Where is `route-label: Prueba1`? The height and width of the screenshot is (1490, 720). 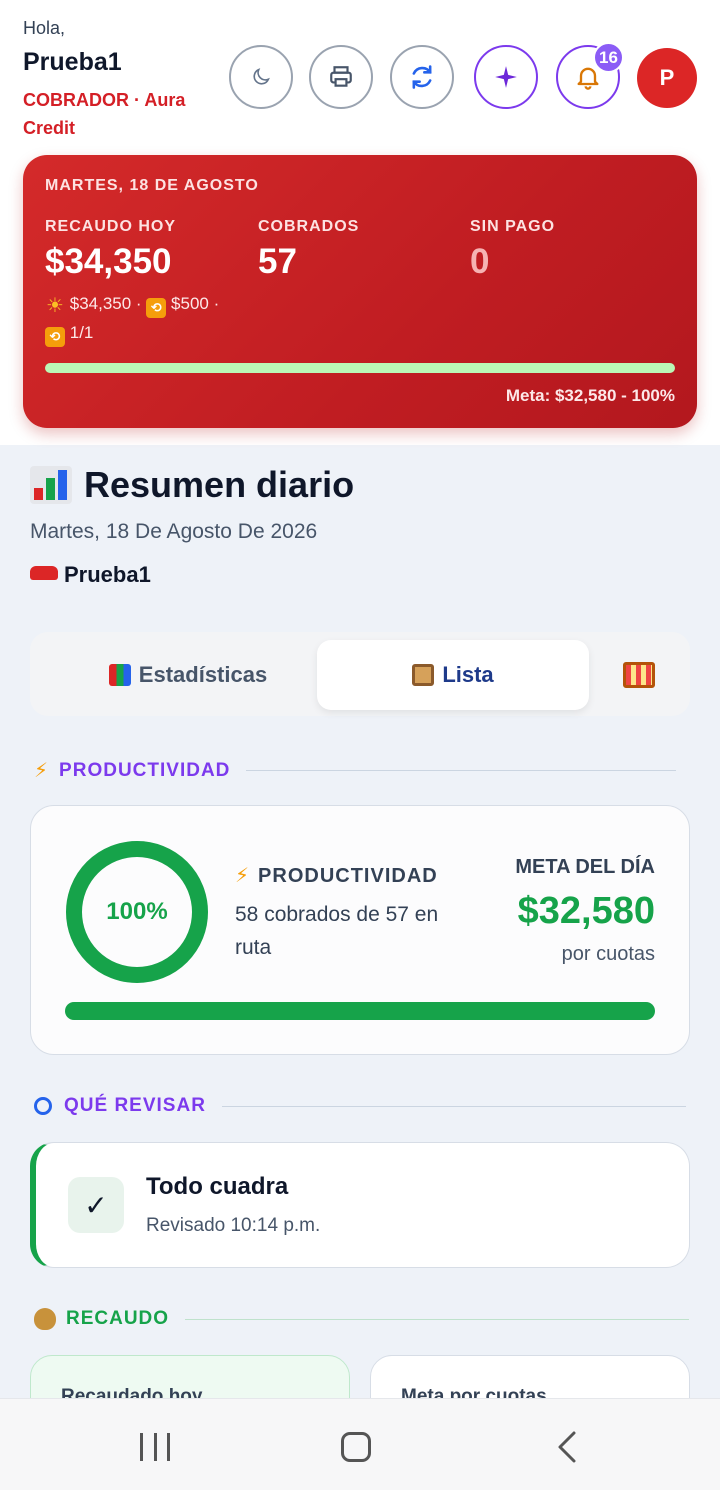
route-label: Prueba1 is located at coordinates (90, 575).